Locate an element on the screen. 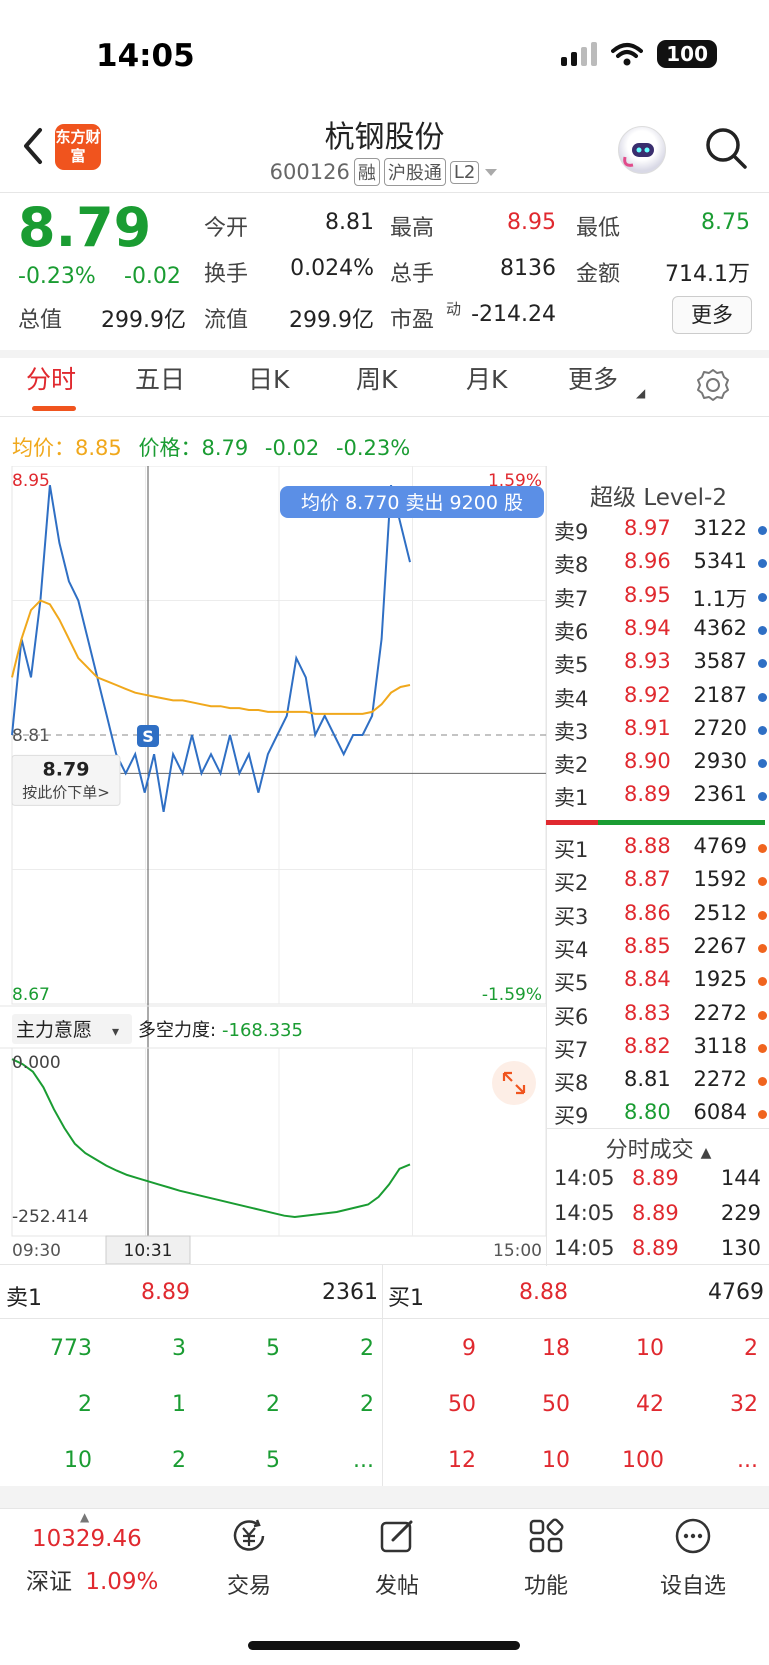  cursor-price: 8.79 is located at coordinates (66, 769).